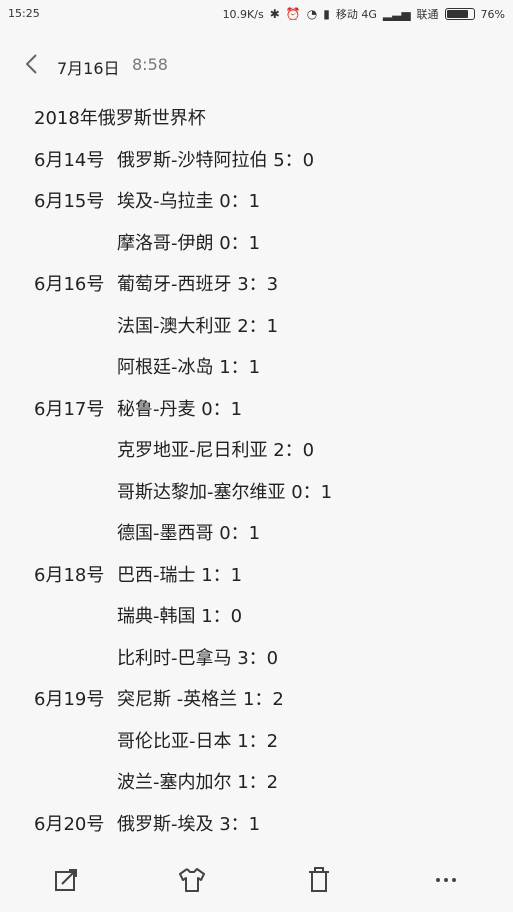 Image resolution: width=513 pixels, height=912 pixels. What do you see at coordinates (189, 533) in the screenshot?
I see `match-result: 德国-墨西哥 0：1` at bounding box center [189, 533].